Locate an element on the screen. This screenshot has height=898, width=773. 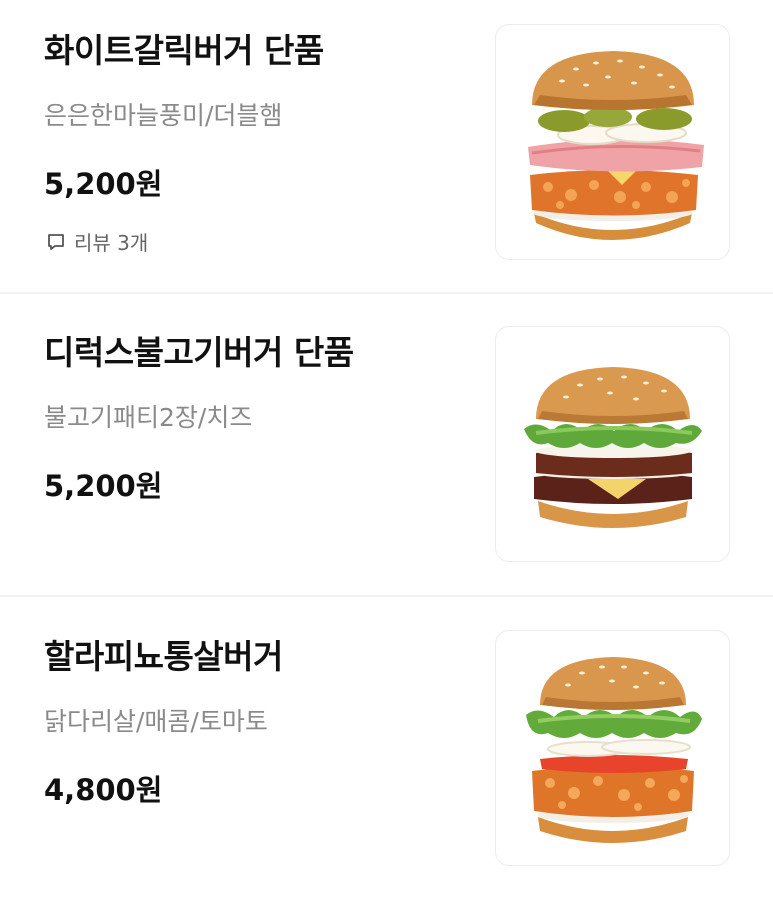
item-name: 화이트갈릭버거 단품 is located at coordinates (184, 50).